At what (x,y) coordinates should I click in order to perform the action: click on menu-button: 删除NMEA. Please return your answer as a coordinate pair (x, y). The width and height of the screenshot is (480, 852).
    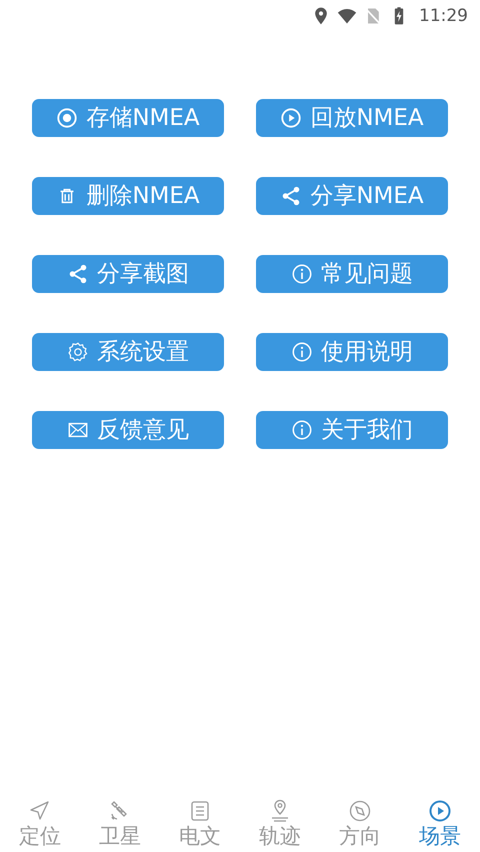
    Looking at the image, I should click on (128, 196).